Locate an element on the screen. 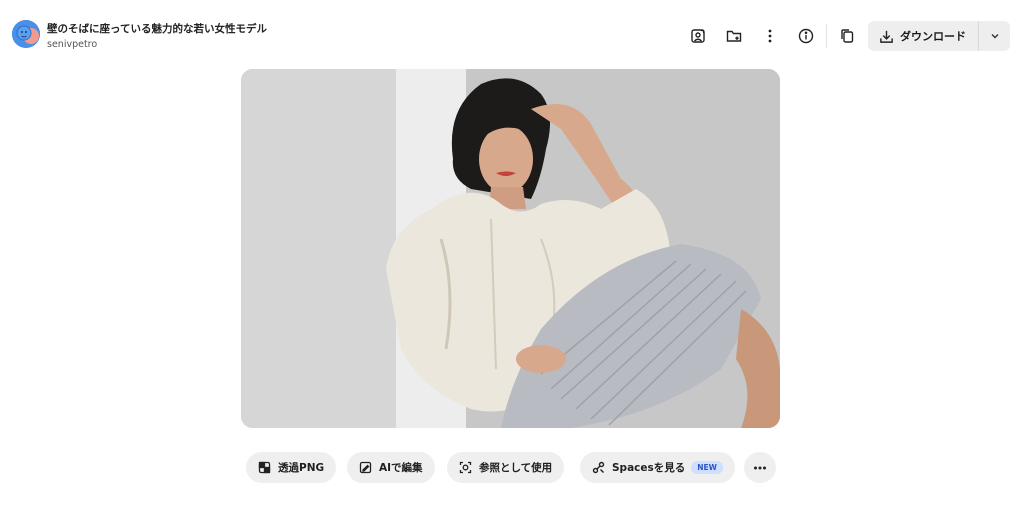  save-to-collection-button is located at coordinates (734, 36).